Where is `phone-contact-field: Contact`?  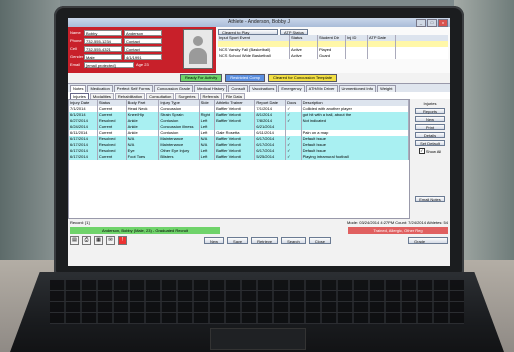
phone-contact-field: Contact is located at coordinates (143, 40).